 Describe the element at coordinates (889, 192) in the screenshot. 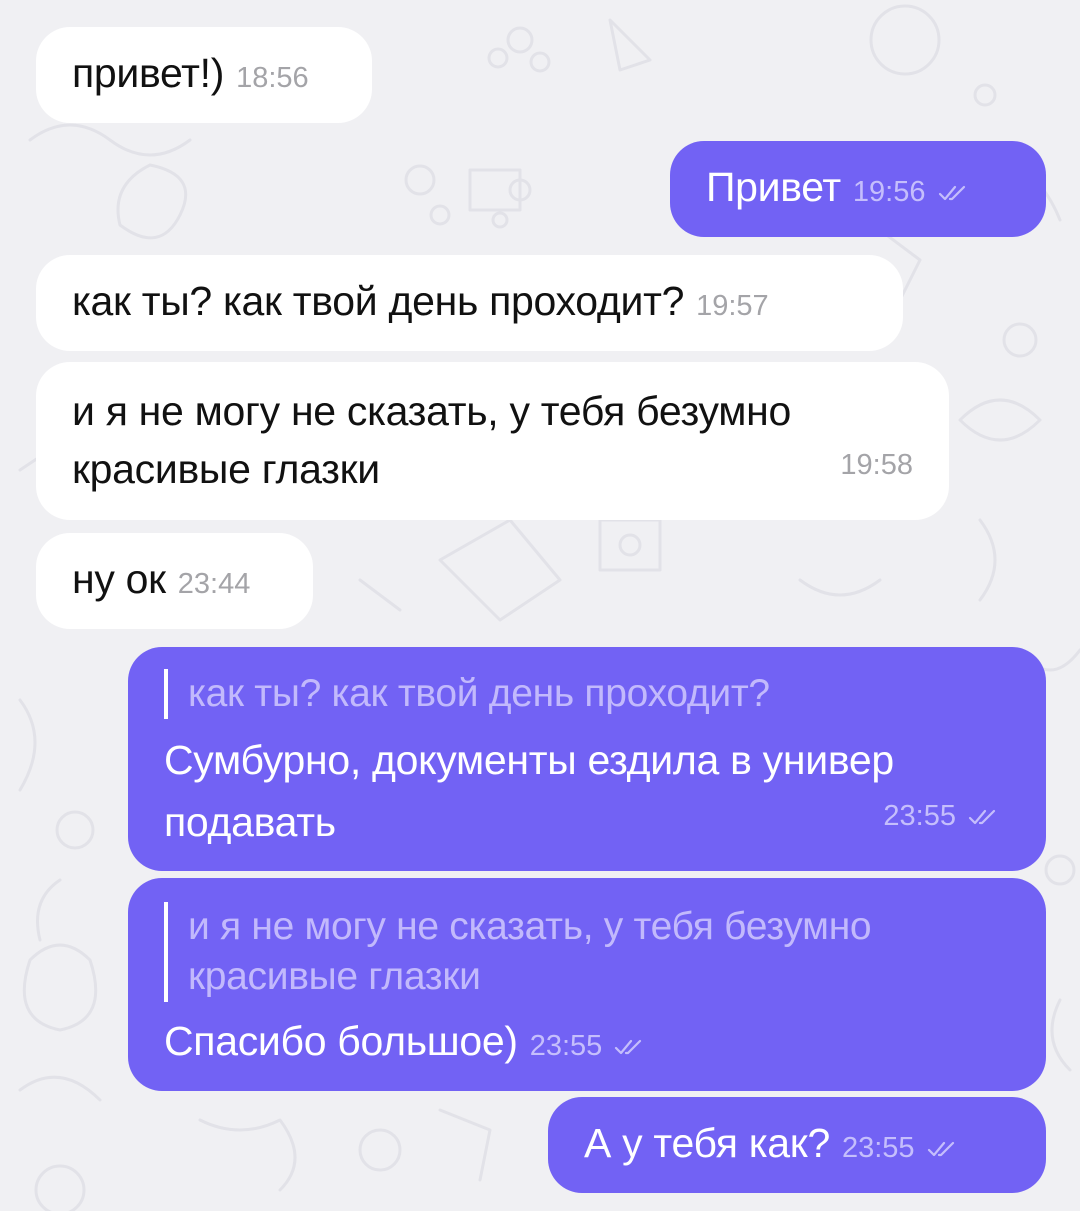

I see `message-time: 19:56` at that location.